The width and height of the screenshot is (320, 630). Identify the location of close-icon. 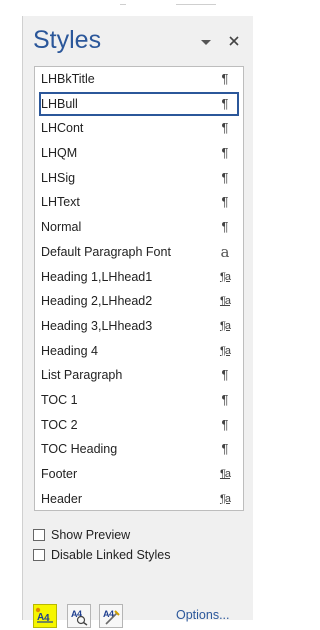
(234, 41).